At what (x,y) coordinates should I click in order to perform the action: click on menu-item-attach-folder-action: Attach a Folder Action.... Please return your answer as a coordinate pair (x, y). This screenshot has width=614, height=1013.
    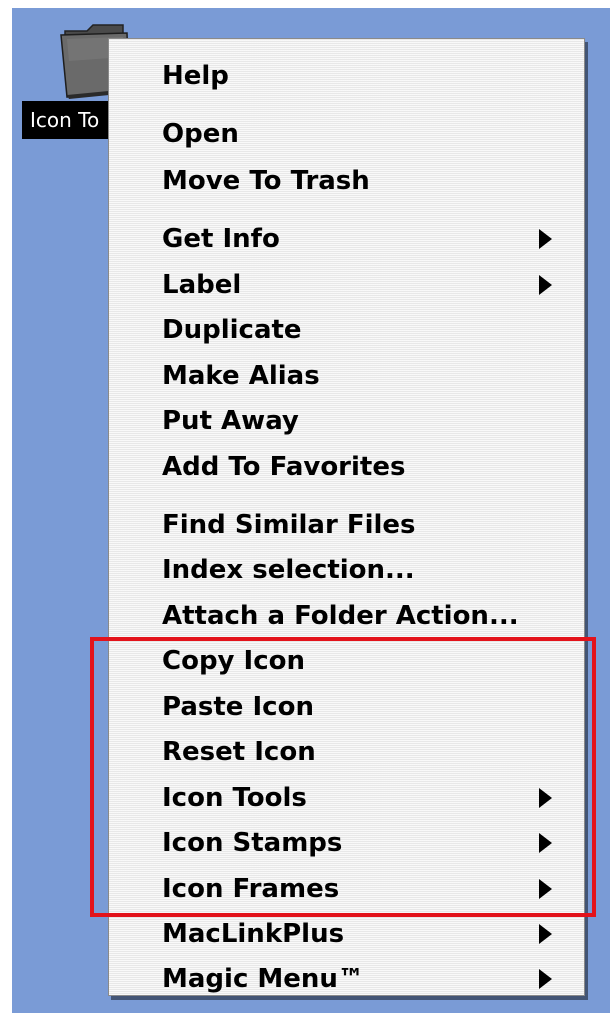
    Looking at the image, I should click on (346, 616).